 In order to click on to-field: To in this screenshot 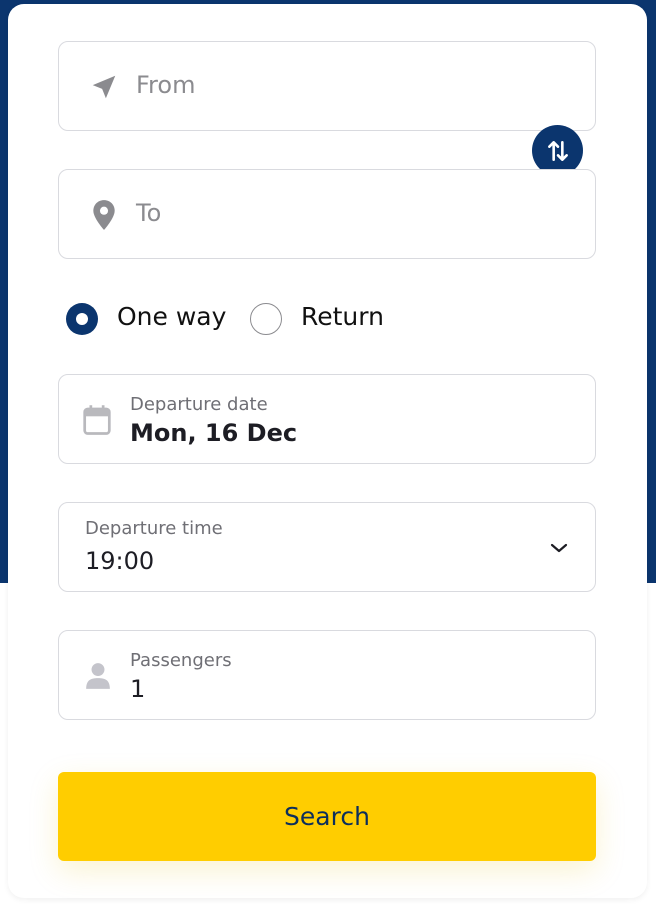, I will do `click(327, 214)`.